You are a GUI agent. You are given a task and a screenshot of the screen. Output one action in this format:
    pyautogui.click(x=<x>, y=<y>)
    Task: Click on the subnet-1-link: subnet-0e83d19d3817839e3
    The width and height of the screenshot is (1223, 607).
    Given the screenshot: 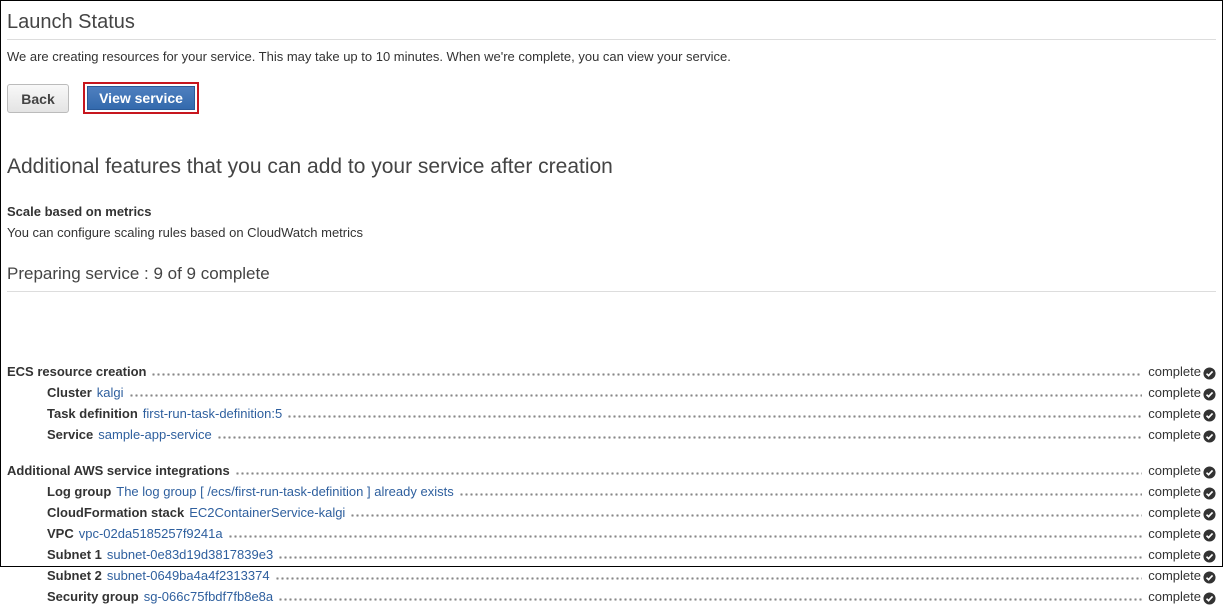 What is the action you would take?
    pyautogui.click(x=190, y=554)
    